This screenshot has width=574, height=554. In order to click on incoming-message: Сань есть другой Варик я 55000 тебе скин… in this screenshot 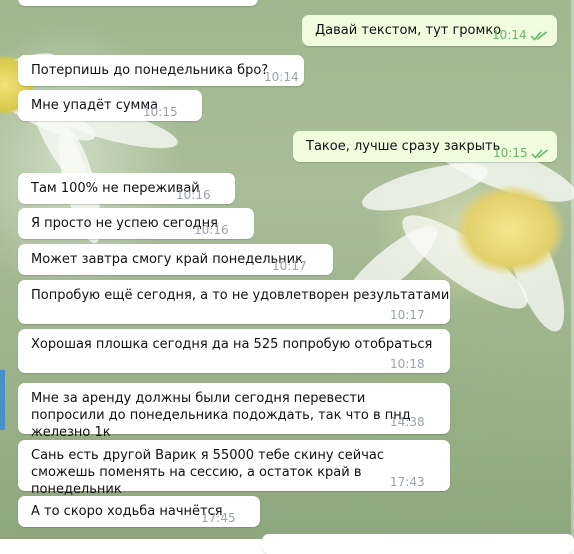, I will do `click(234, 468)`.